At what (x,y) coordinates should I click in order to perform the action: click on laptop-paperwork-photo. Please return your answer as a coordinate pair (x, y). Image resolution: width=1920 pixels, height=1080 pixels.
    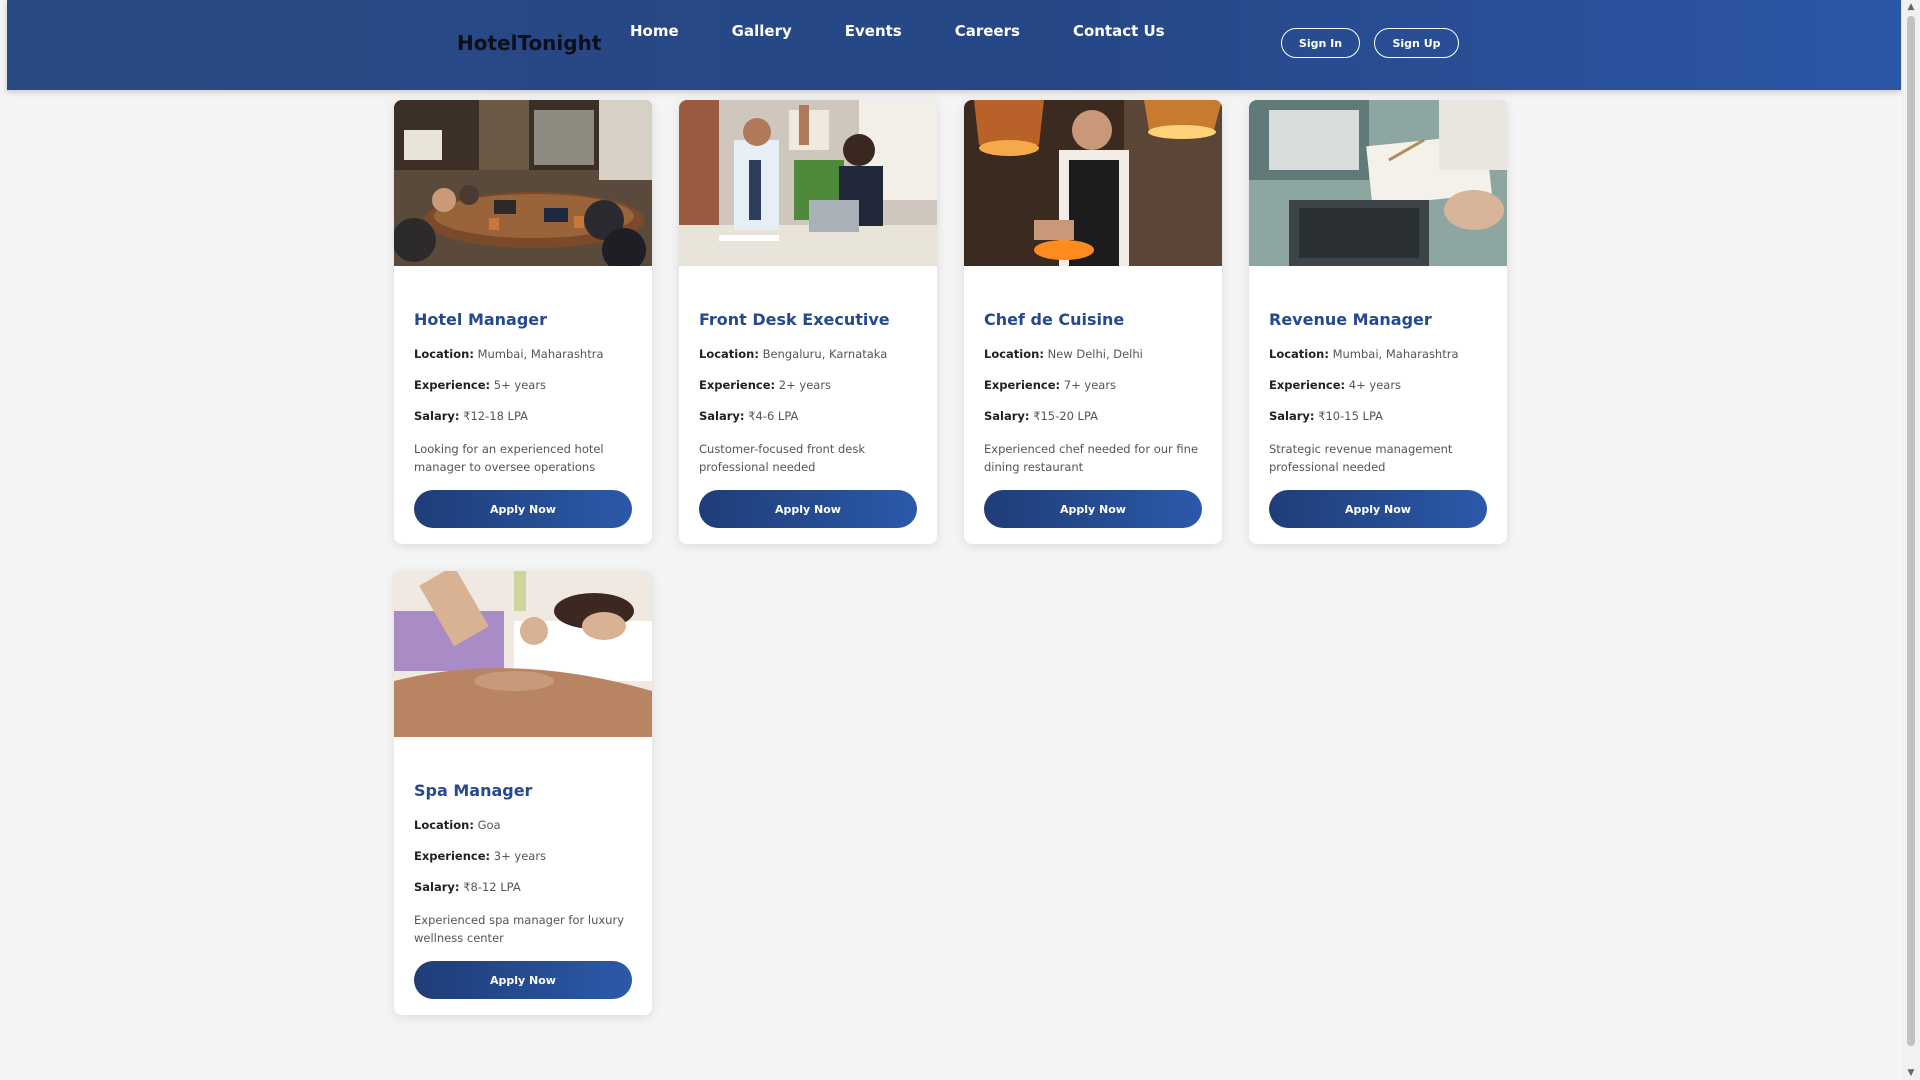
    Looking at the image, I should click on (1378, 183).